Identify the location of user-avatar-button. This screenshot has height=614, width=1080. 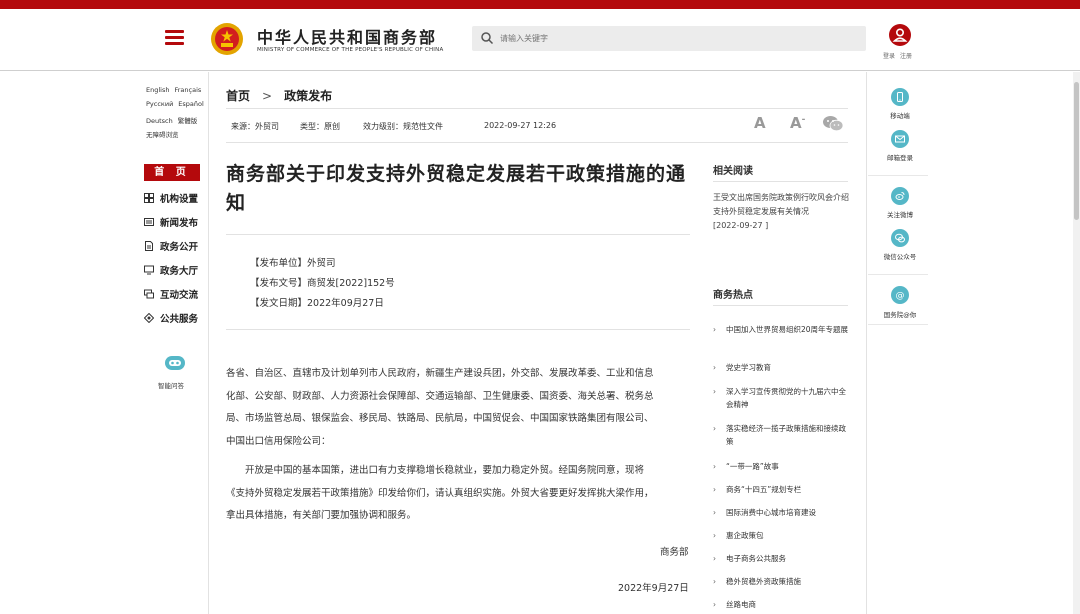
(900, 35).